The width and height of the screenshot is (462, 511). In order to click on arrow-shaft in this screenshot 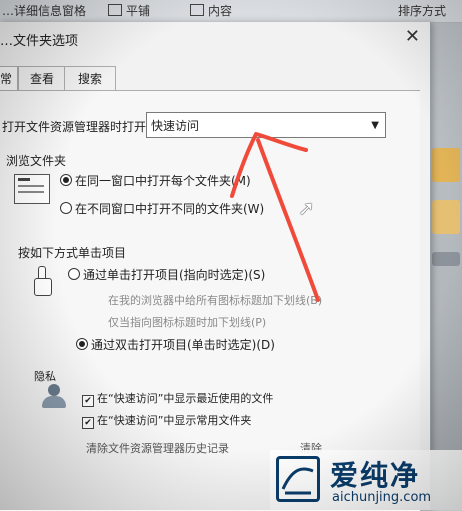, I will do `click(288, 220)`.